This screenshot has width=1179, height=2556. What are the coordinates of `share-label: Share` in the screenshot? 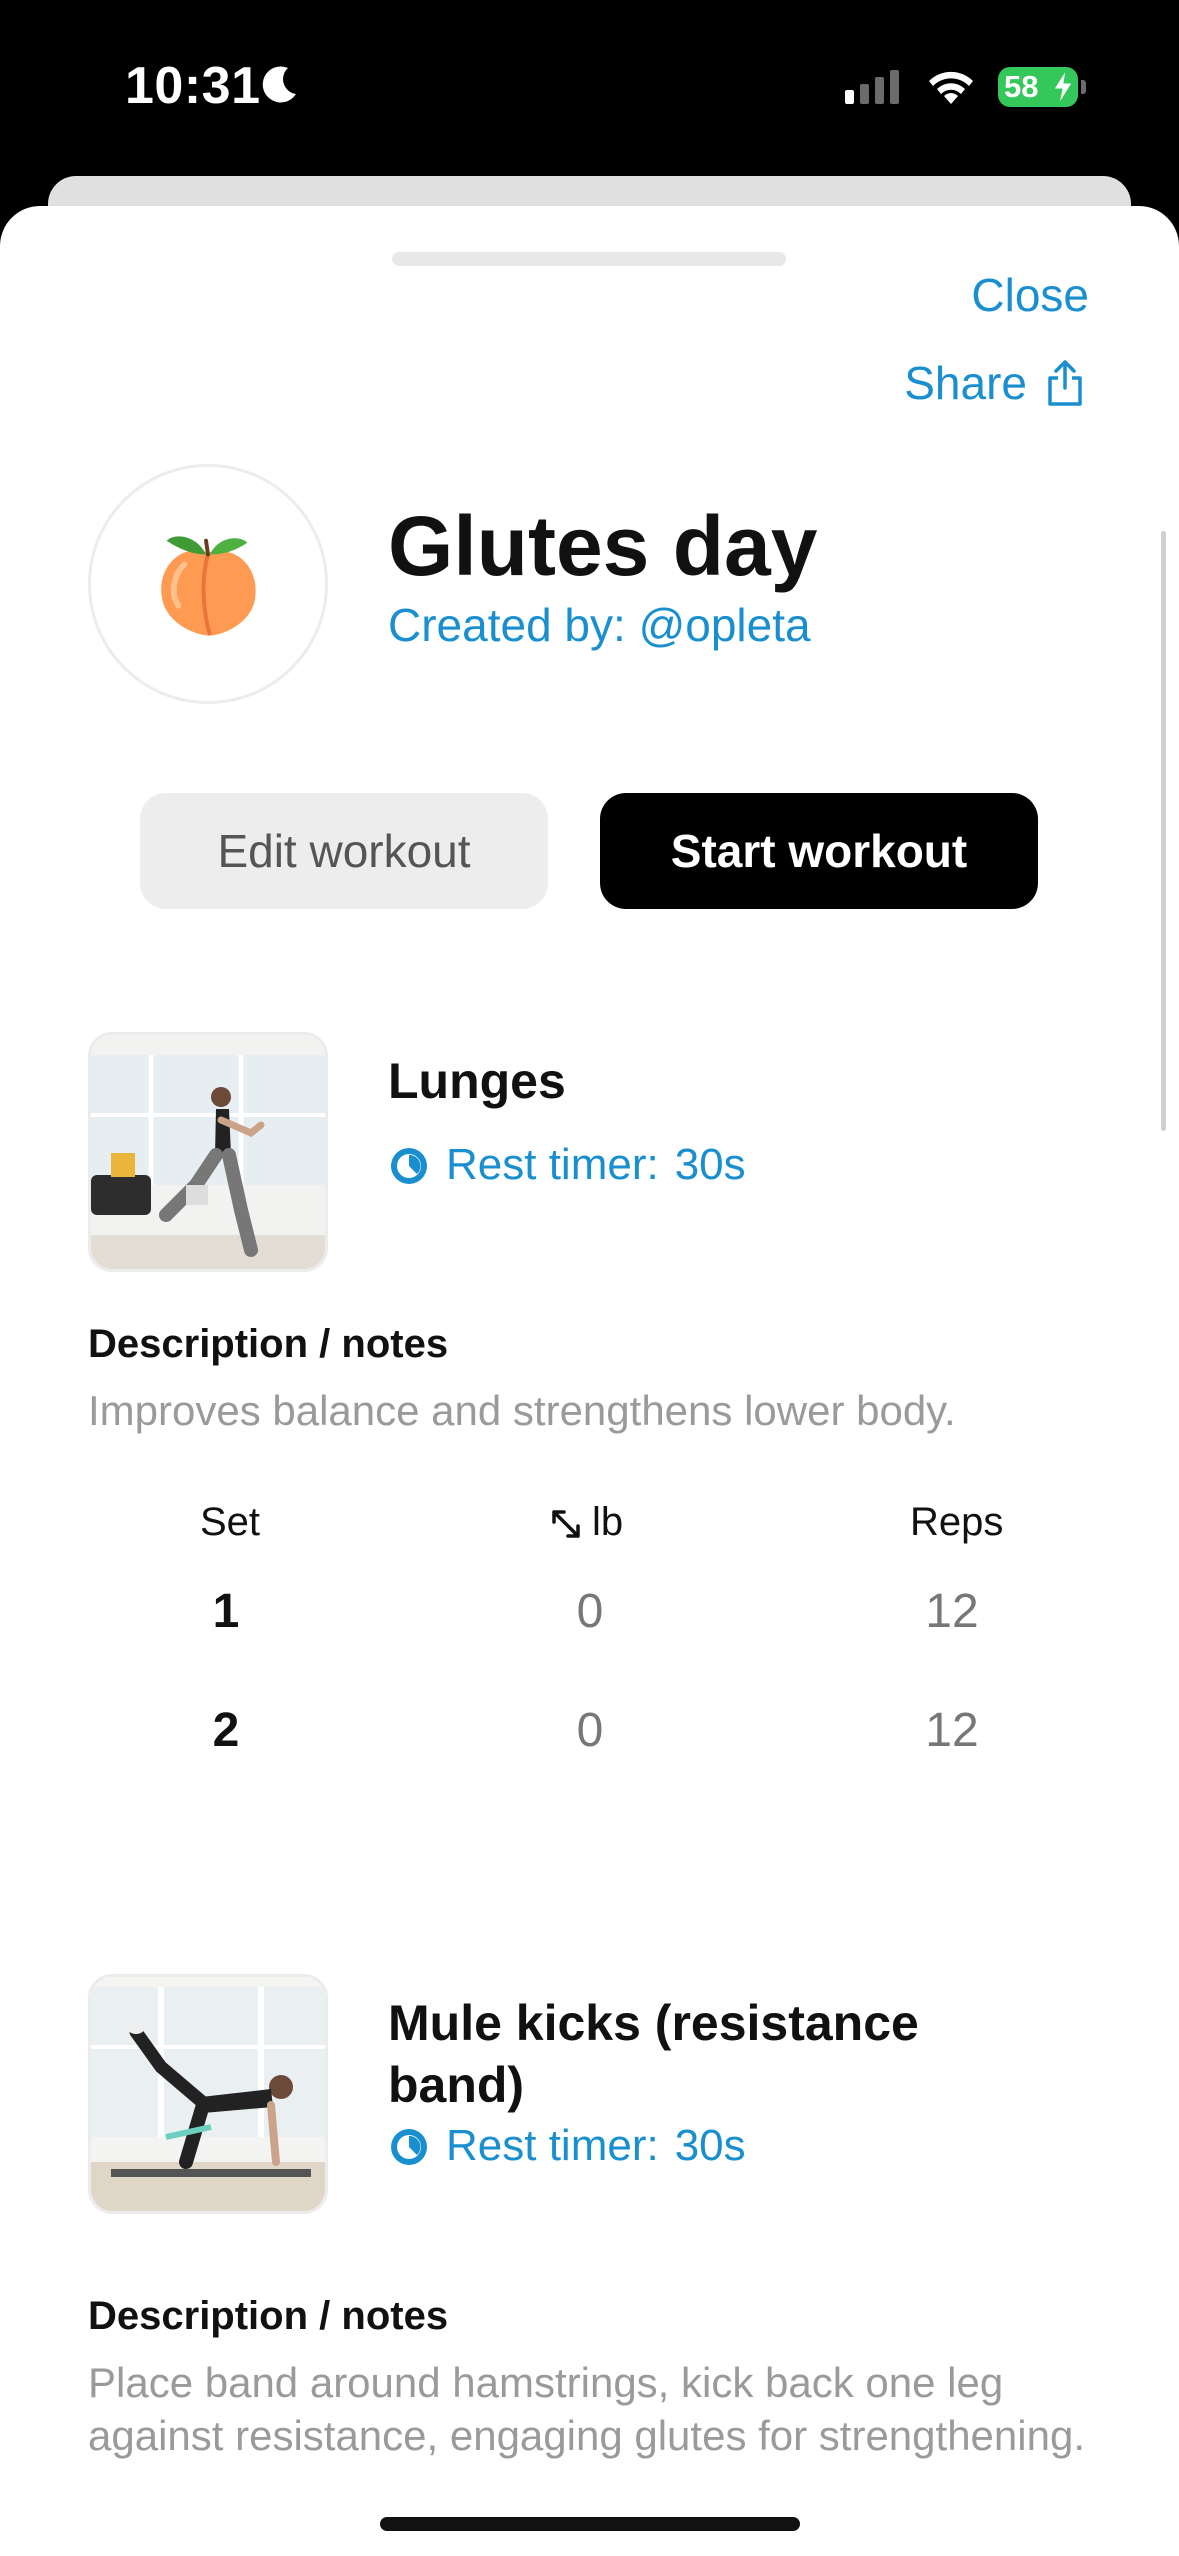 It's located at (965, 383).